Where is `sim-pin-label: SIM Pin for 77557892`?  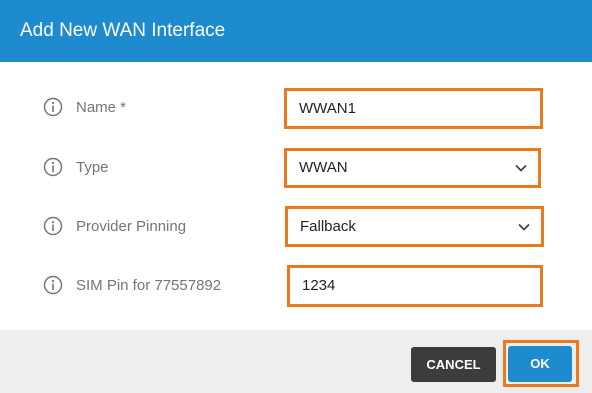
sim-pin-label: SIM Pin for 77557892 is located at coordinates (149, 285).